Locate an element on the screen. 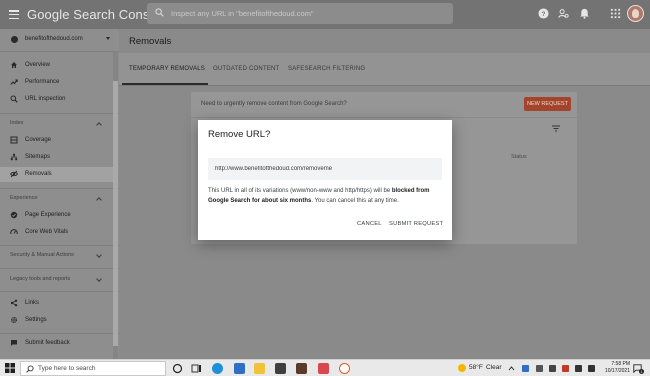 This screenshot has height=376, width=650. submit-request-button: SUBMIT REQUEST is located at coordinates (416, 224).